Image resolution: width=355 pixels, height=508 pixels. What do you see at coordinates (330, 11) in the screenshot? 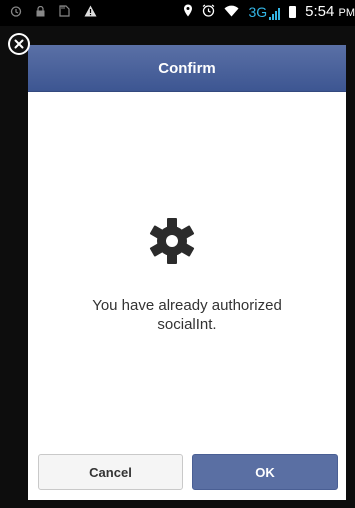
I see `status-time: 5:54 PM` at bounding box center [330, 11].